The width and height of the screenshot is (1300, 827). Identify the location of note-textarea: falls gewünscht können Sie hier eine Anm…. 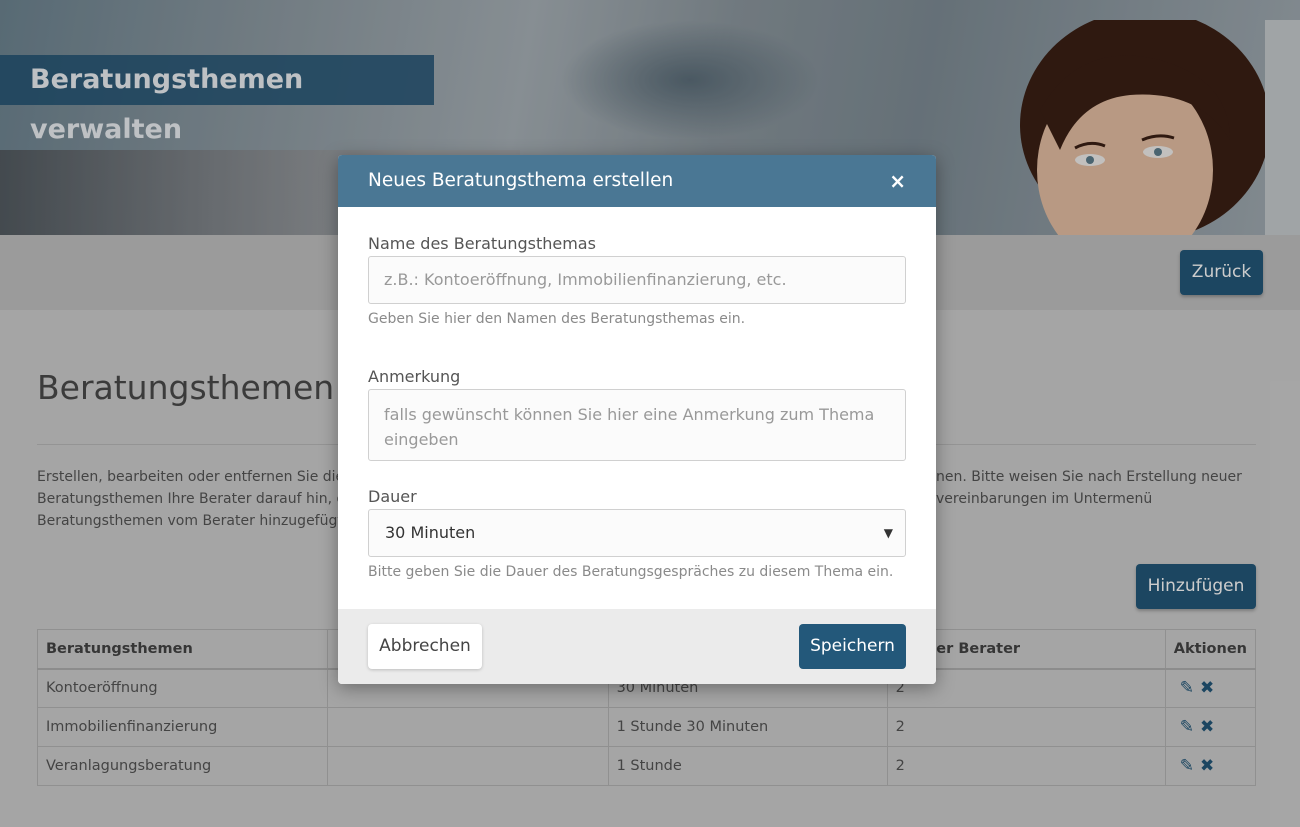
(637, 425).